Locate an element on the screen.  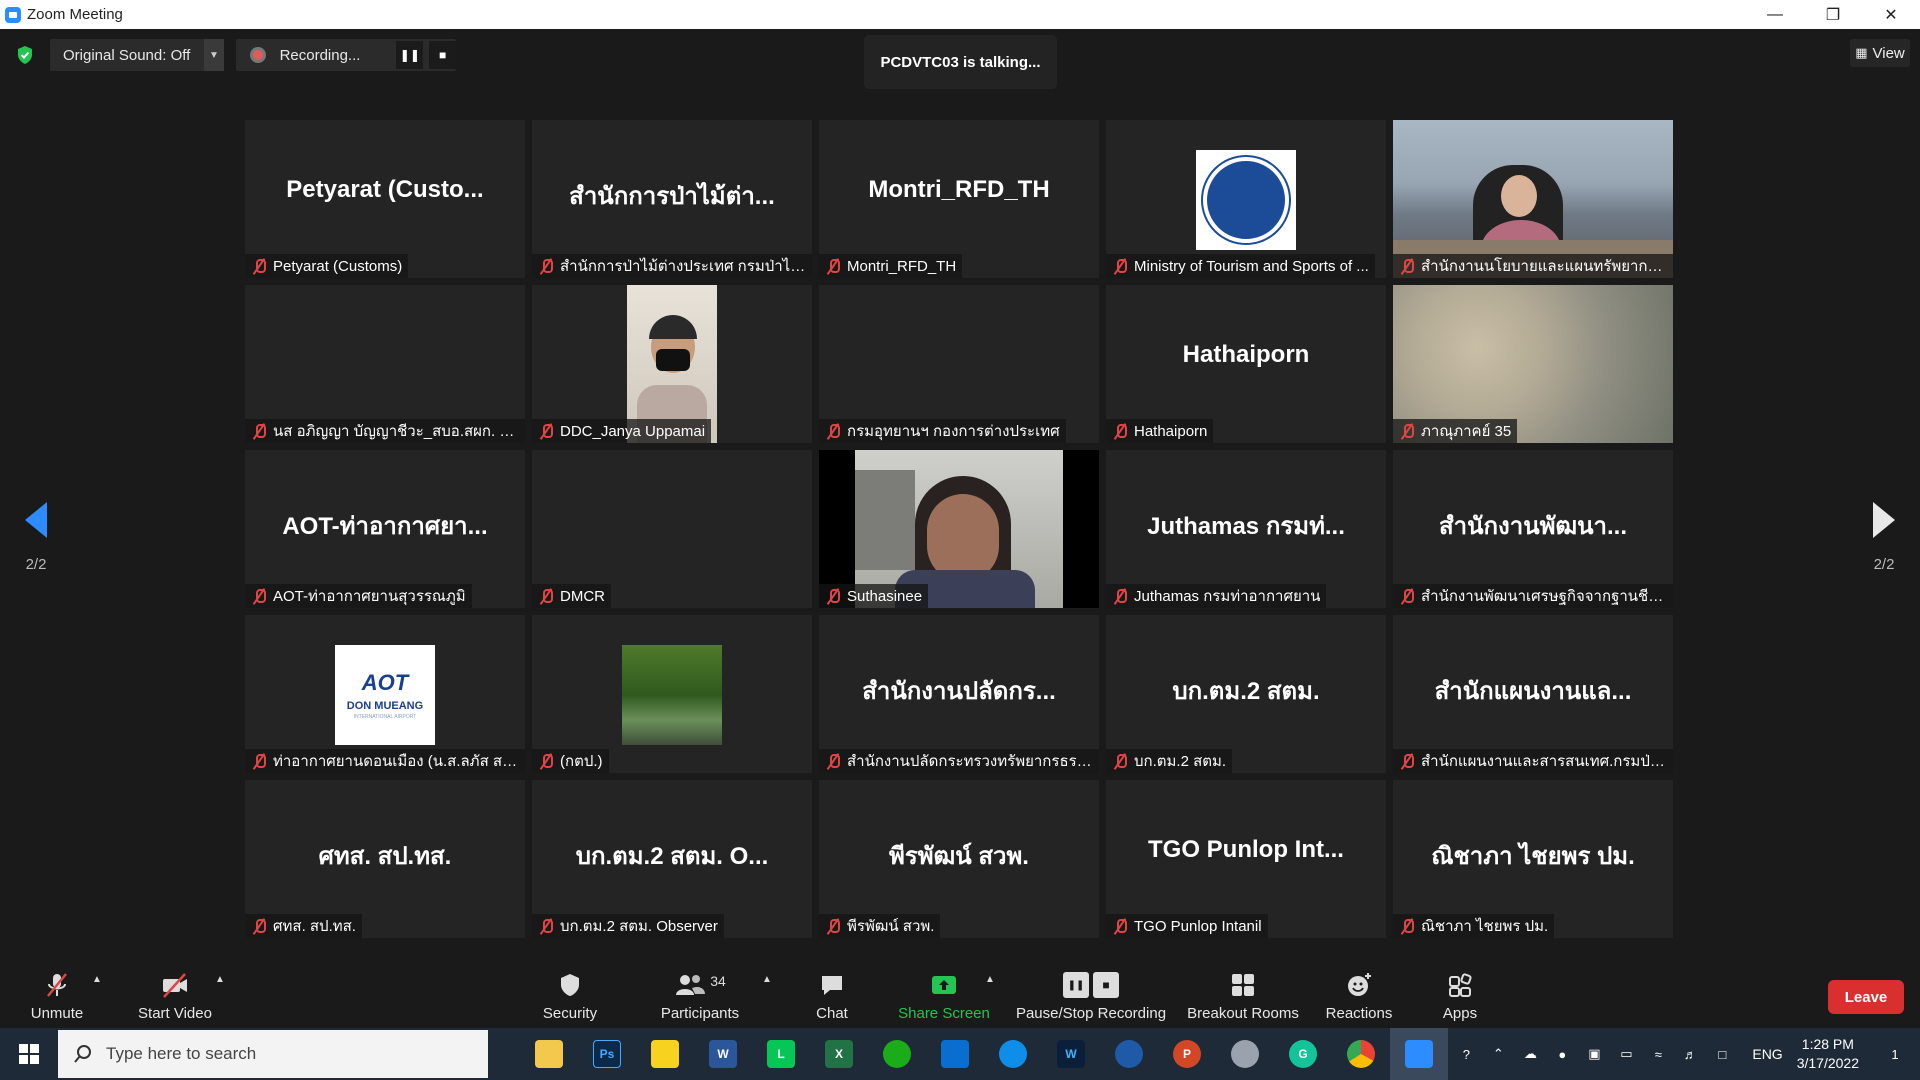
wechat-taskbar-button is located at coordinates (897, 1054).